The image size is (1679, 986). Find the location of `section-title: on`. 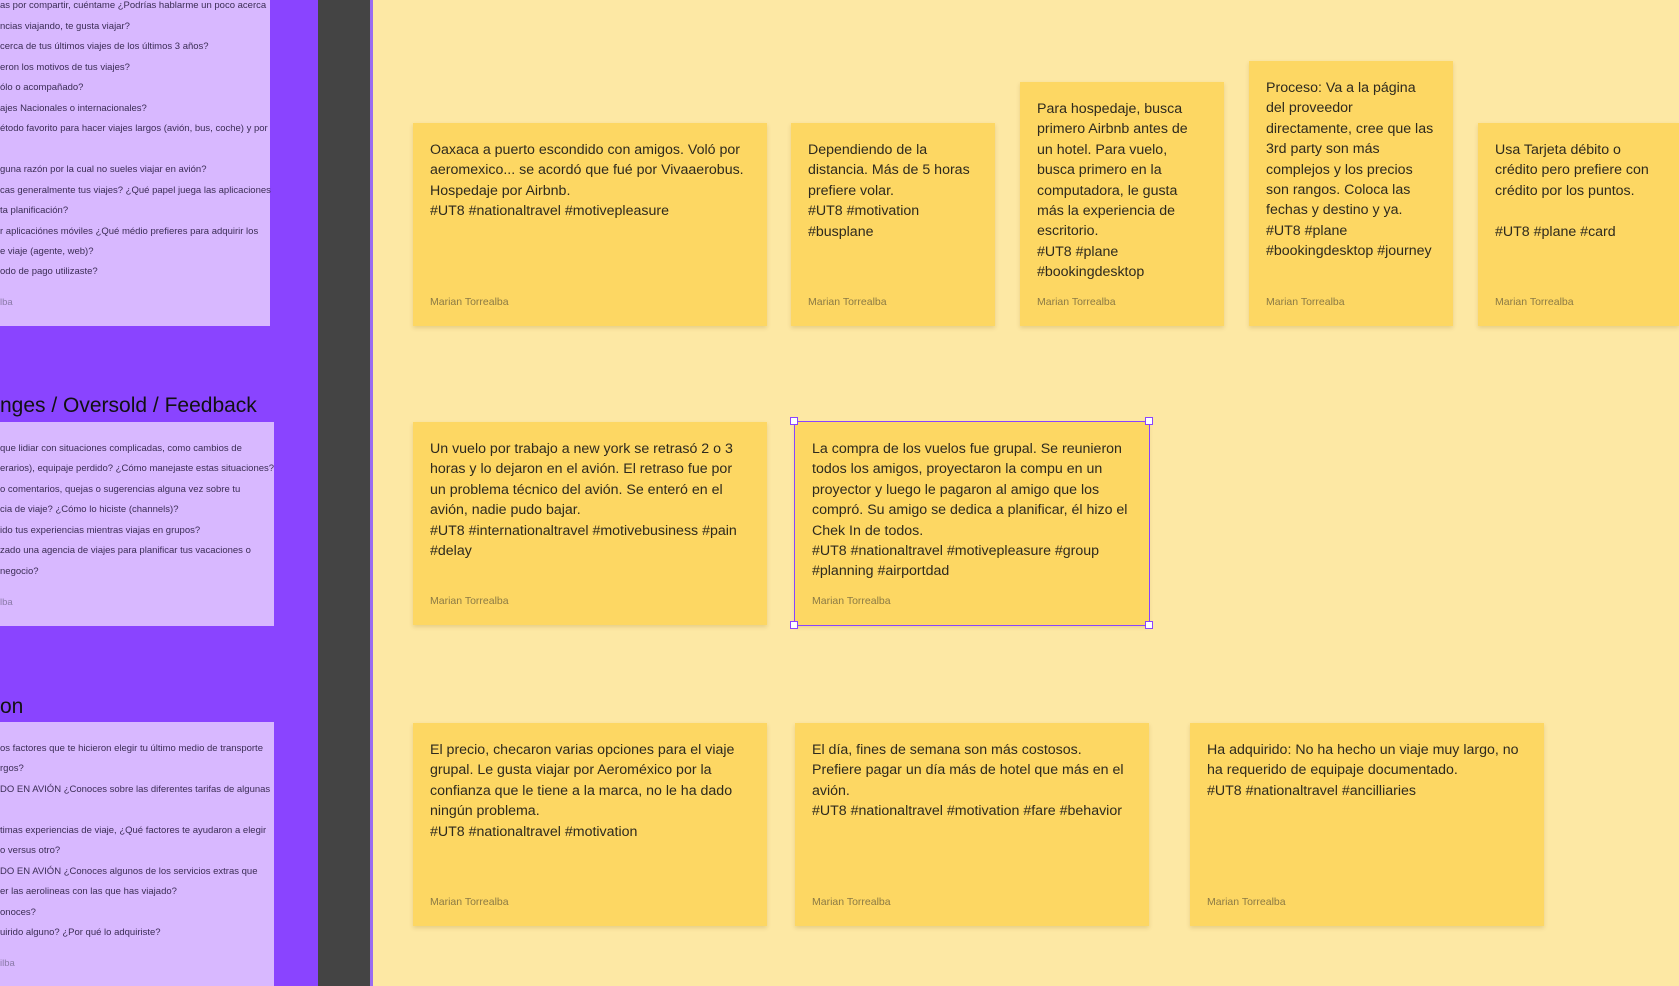

section-title: on is located at coordinates (12, 706).